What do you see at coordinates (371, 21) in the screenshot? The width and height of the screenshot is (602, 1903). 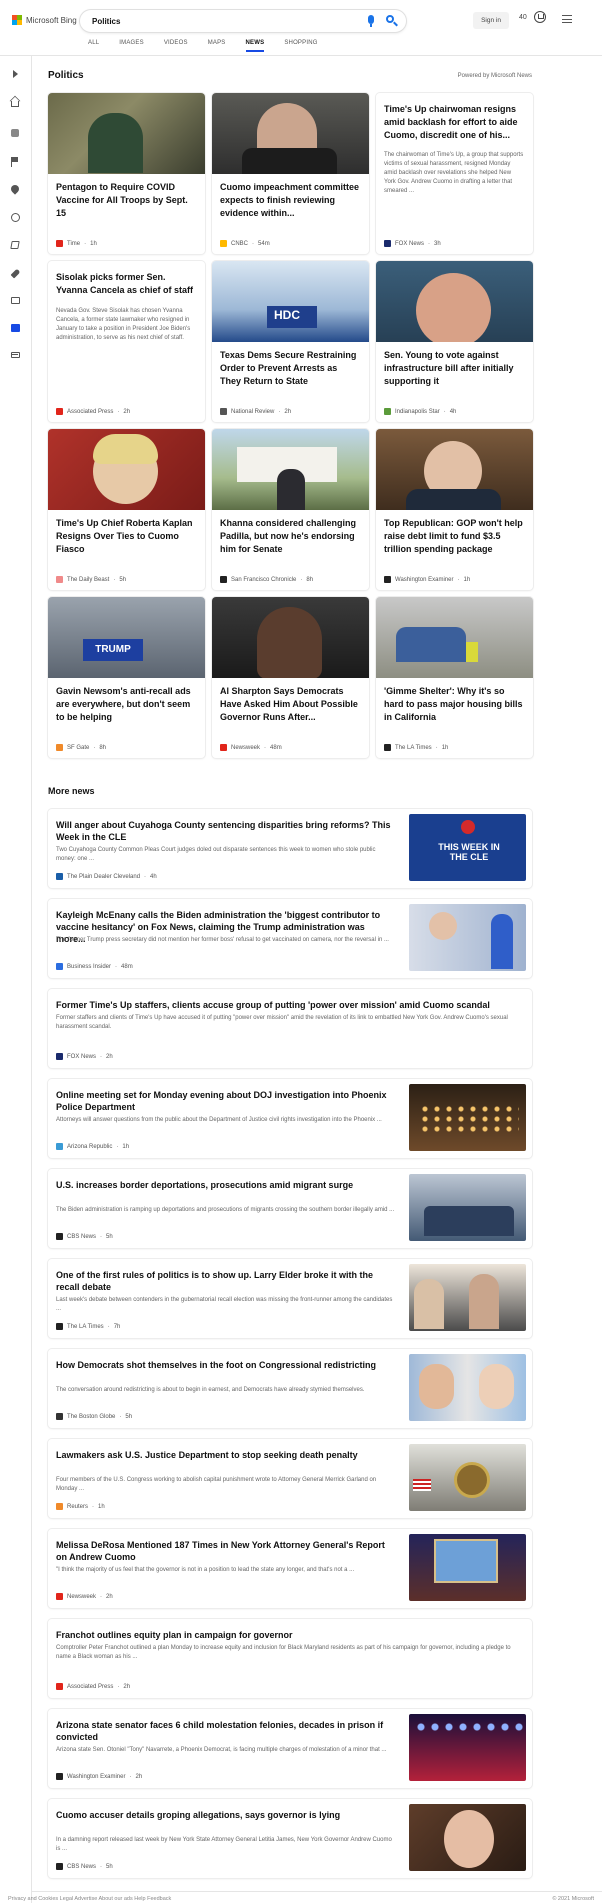 I see `microphone-icon` at bounding box center [371, 21].